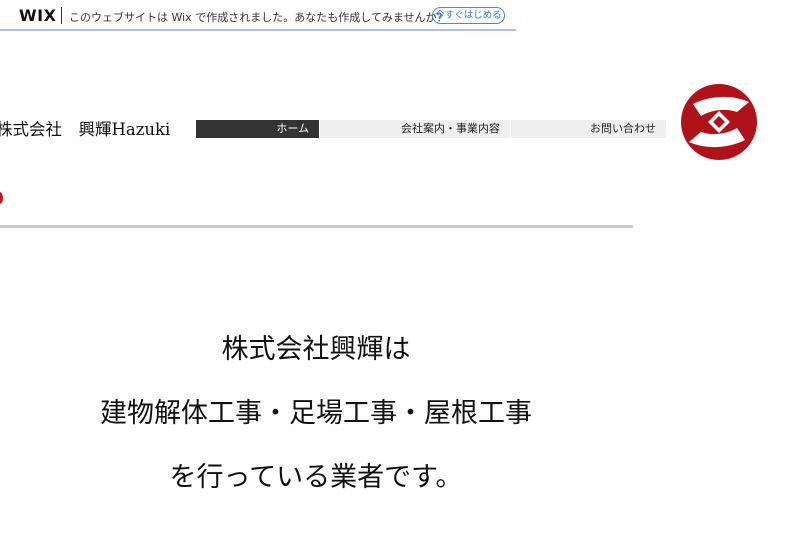 This screenshot has width=800, height=550. I want to click on red-dot, so click(1, 198).